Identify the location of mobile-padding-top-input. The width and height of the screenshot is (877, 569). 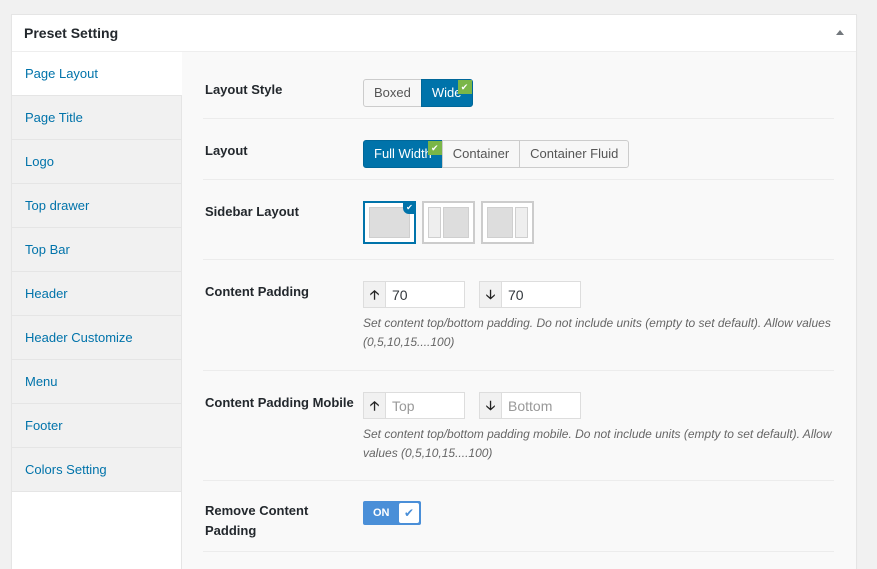
(425, 405).